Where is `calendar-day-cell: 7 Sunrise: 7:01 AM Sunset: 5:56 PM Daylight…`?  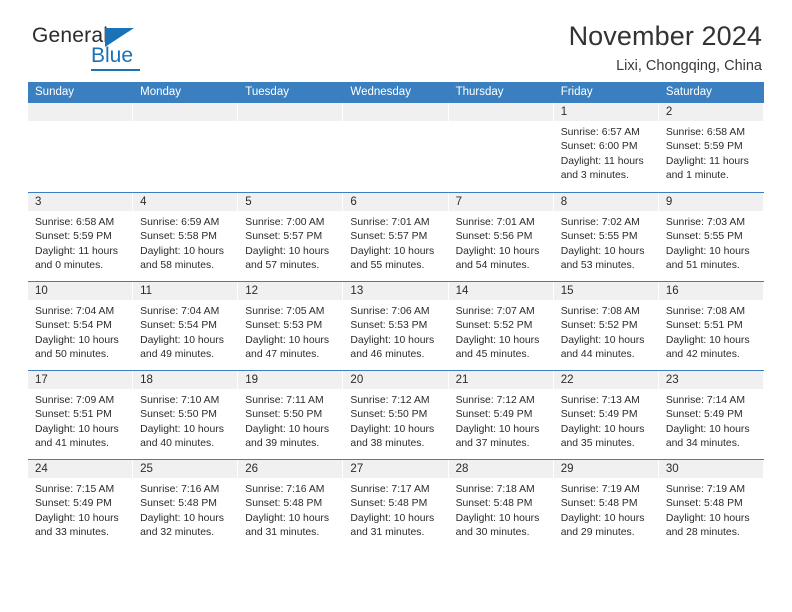 calendar-day-cell: 7 Sunrise: 7:01 AM Sunset: 5:56 PM Daylight… is located at coordinates (501, 237).